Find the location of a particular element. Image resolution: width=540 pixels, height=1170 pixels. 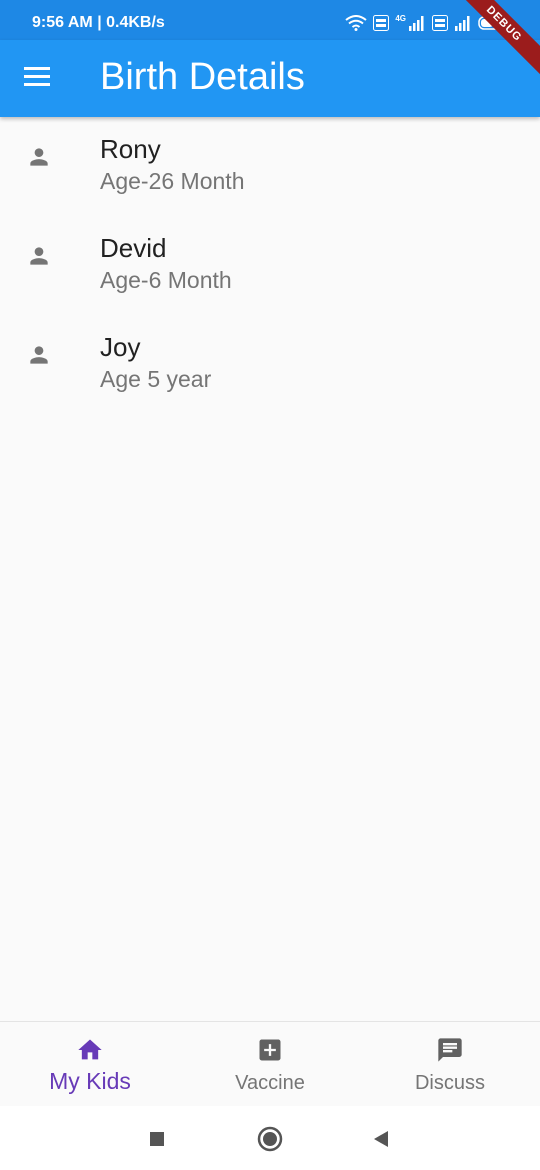

kid-age: Age 5 year is located at coordinates (156, 379).